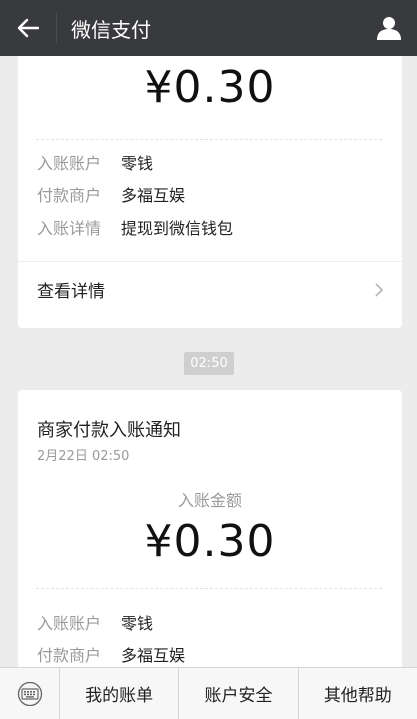  I want to click on keyboard-toggle-button, so click(30, 693).